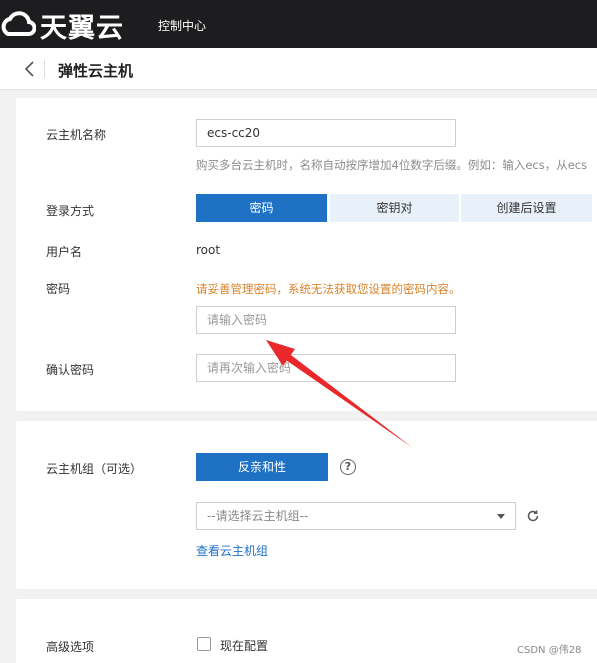 The width and height of the screenshot is (597, 663). I want to click on cloud-logo-icon, so click(18, 23).